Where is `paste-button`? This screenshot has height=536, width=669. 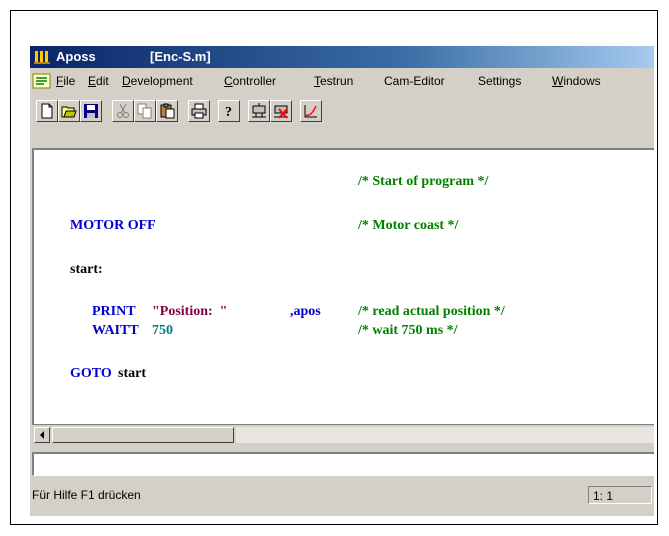 paste-button is located at coordinates (167, 111).